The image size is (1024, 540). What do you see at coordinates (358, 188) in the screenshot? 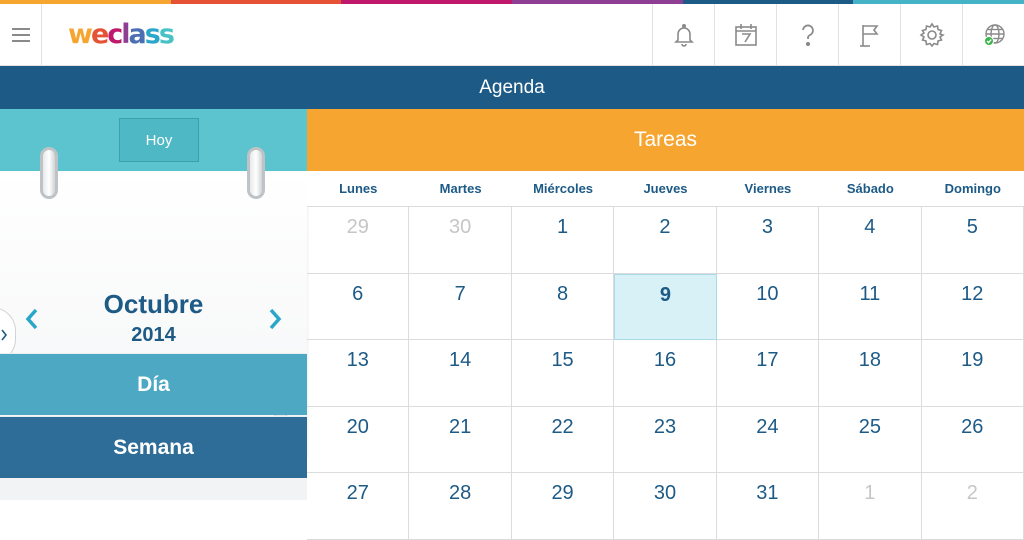
I see `weekday-label: Lunes` at bounding box center [358, 188].